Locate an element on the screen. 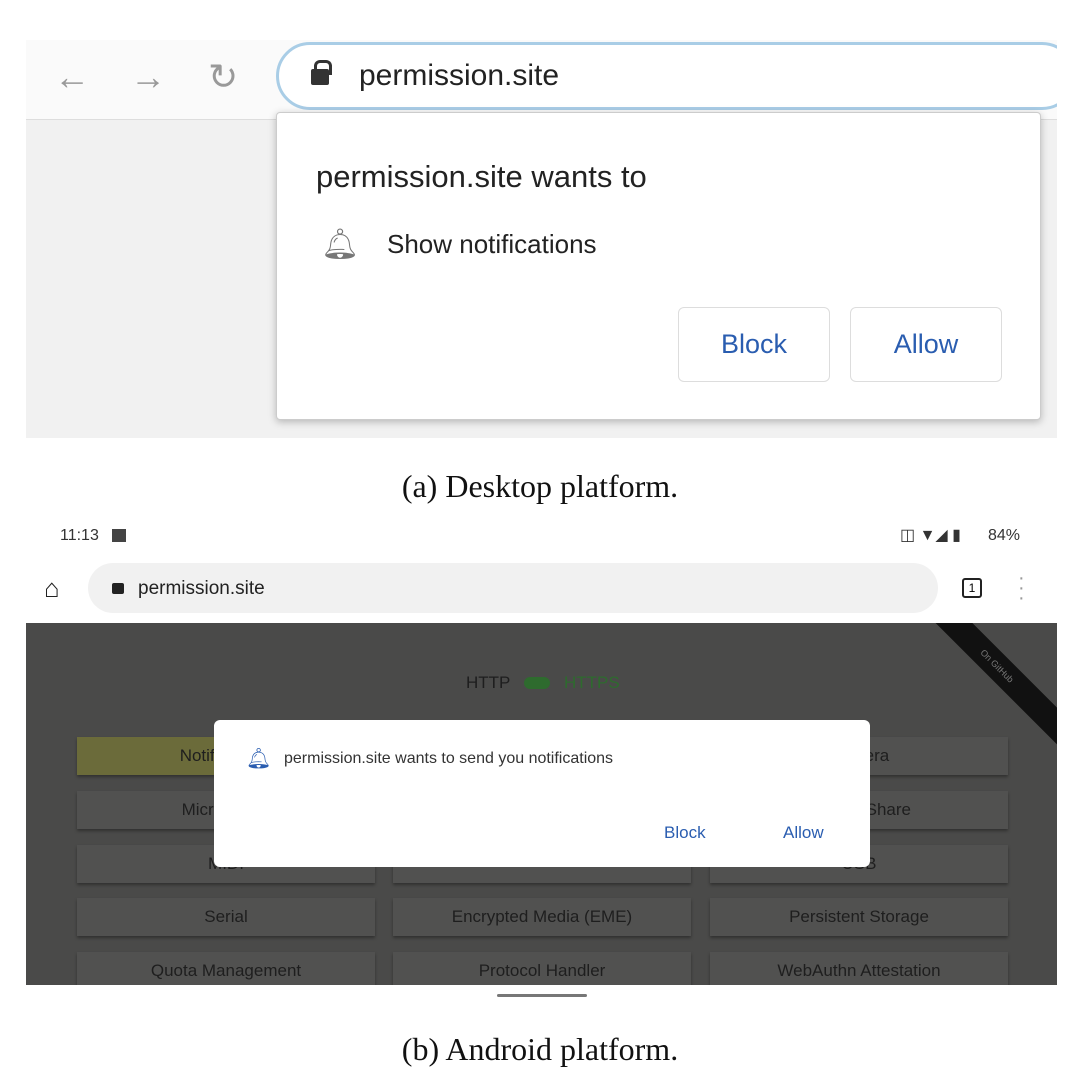 Image resolution: width=1080 pixels, height=1081 pixels. back-icon: ← is located at coordinates (72, 77).